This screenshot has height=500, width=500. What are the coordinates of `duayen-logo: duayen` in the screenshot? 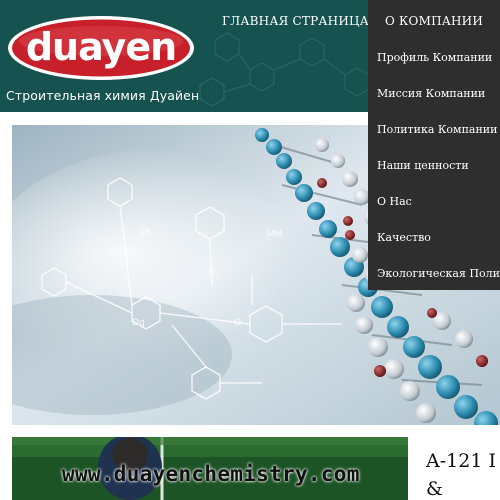 It's located at (101, 48).